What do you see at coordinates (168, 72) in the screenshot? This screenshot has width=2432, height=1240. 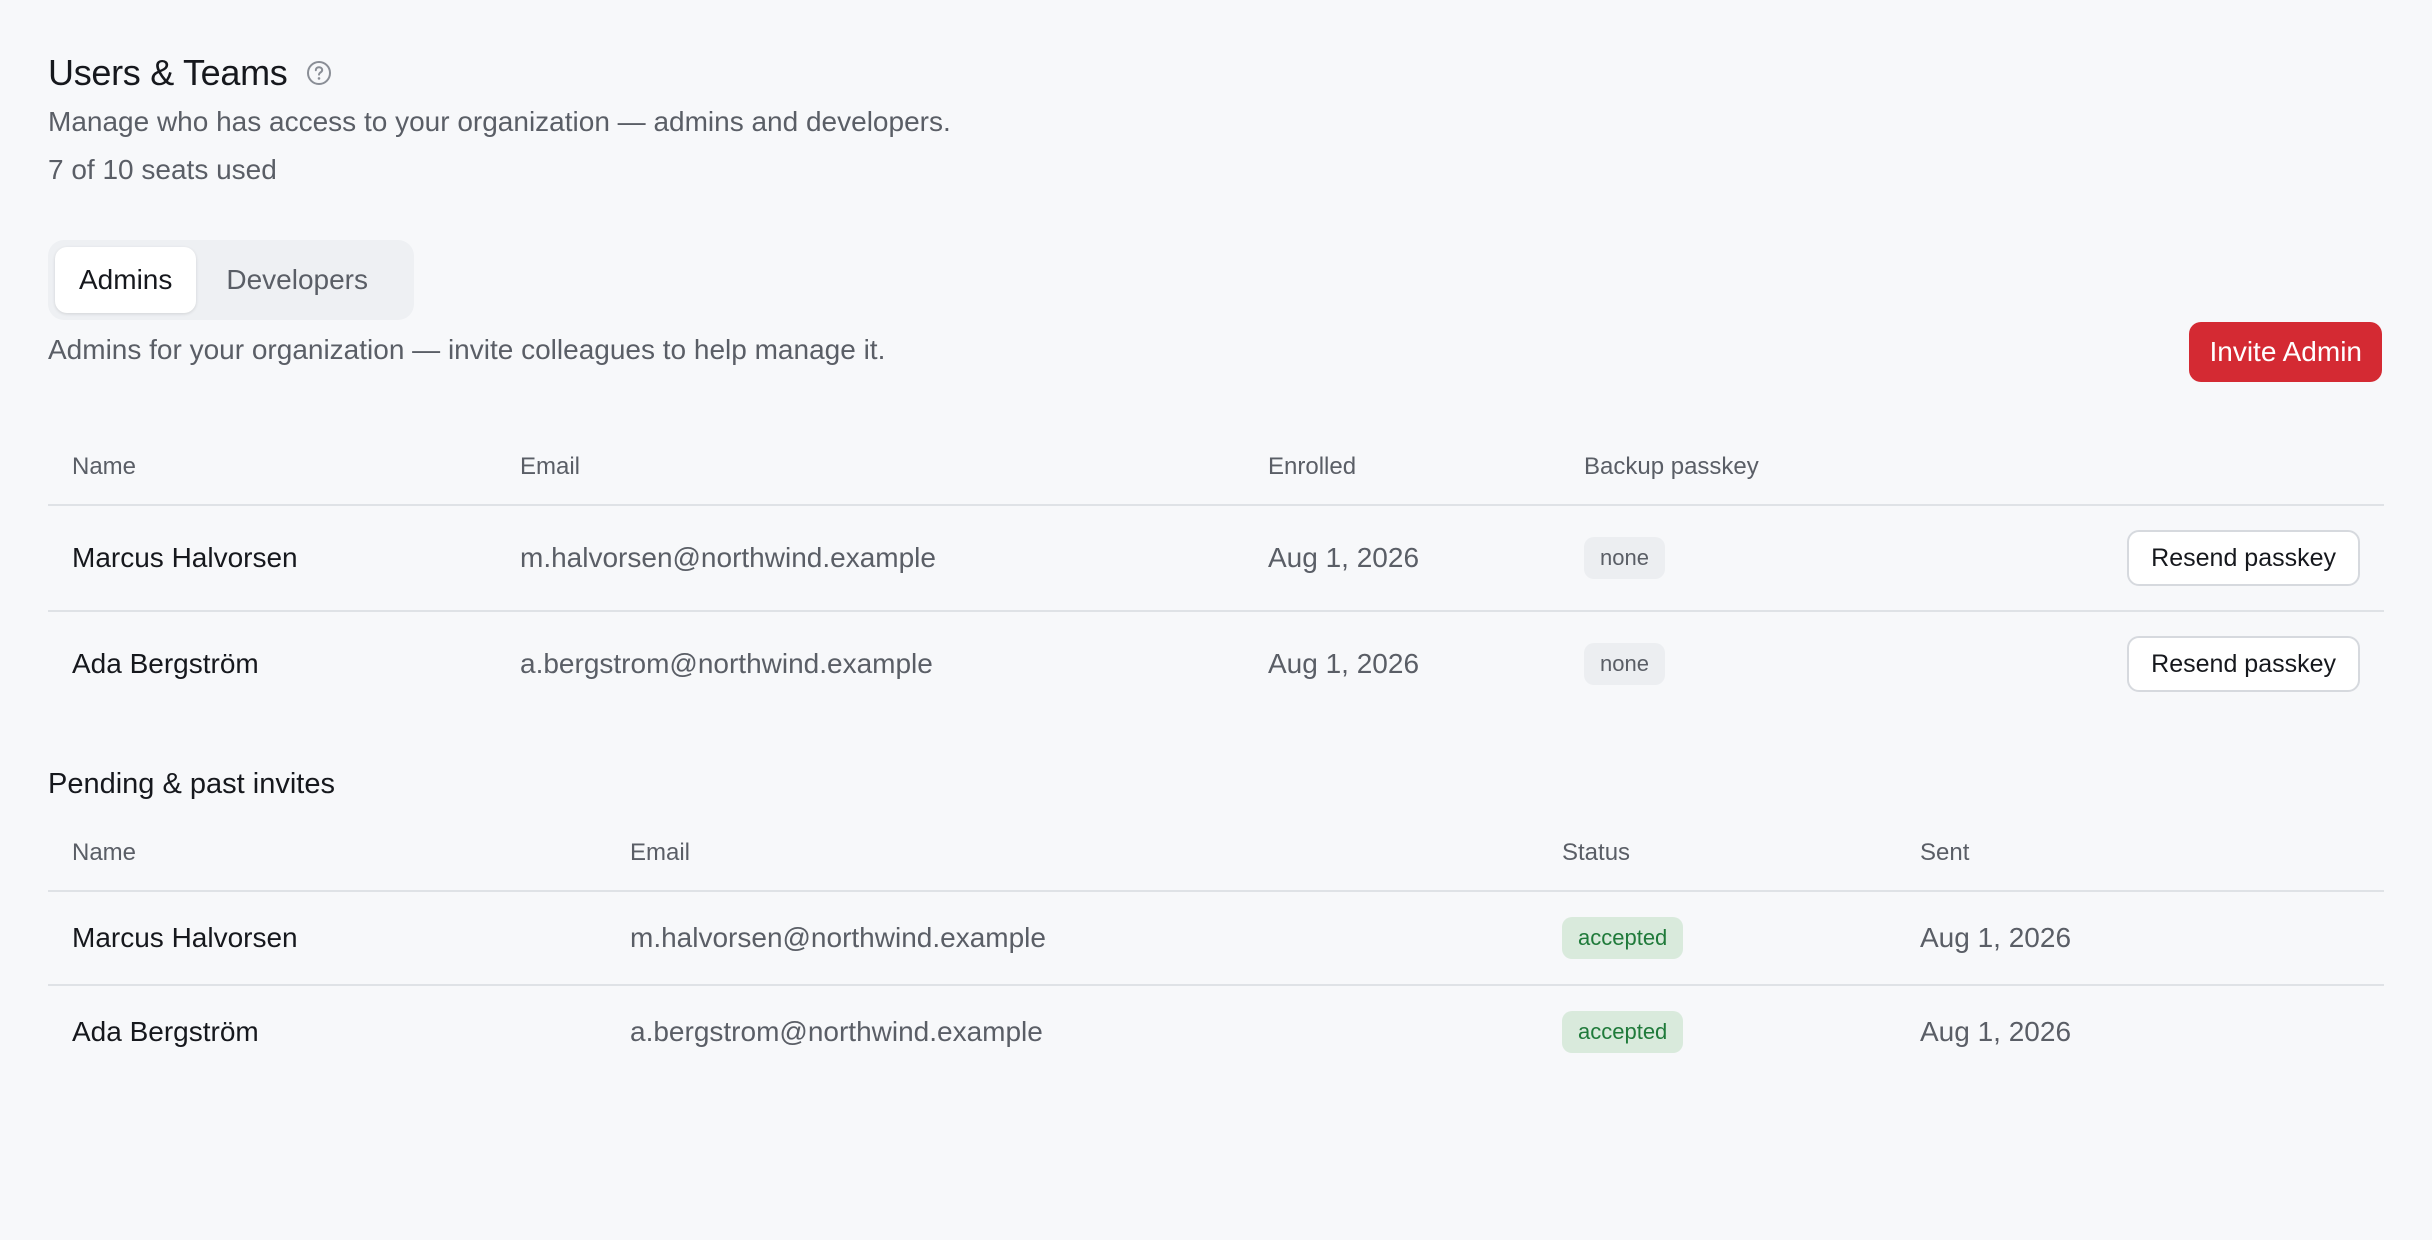 I see `page-title: Users & Teams` at bounding box center [168, 72].